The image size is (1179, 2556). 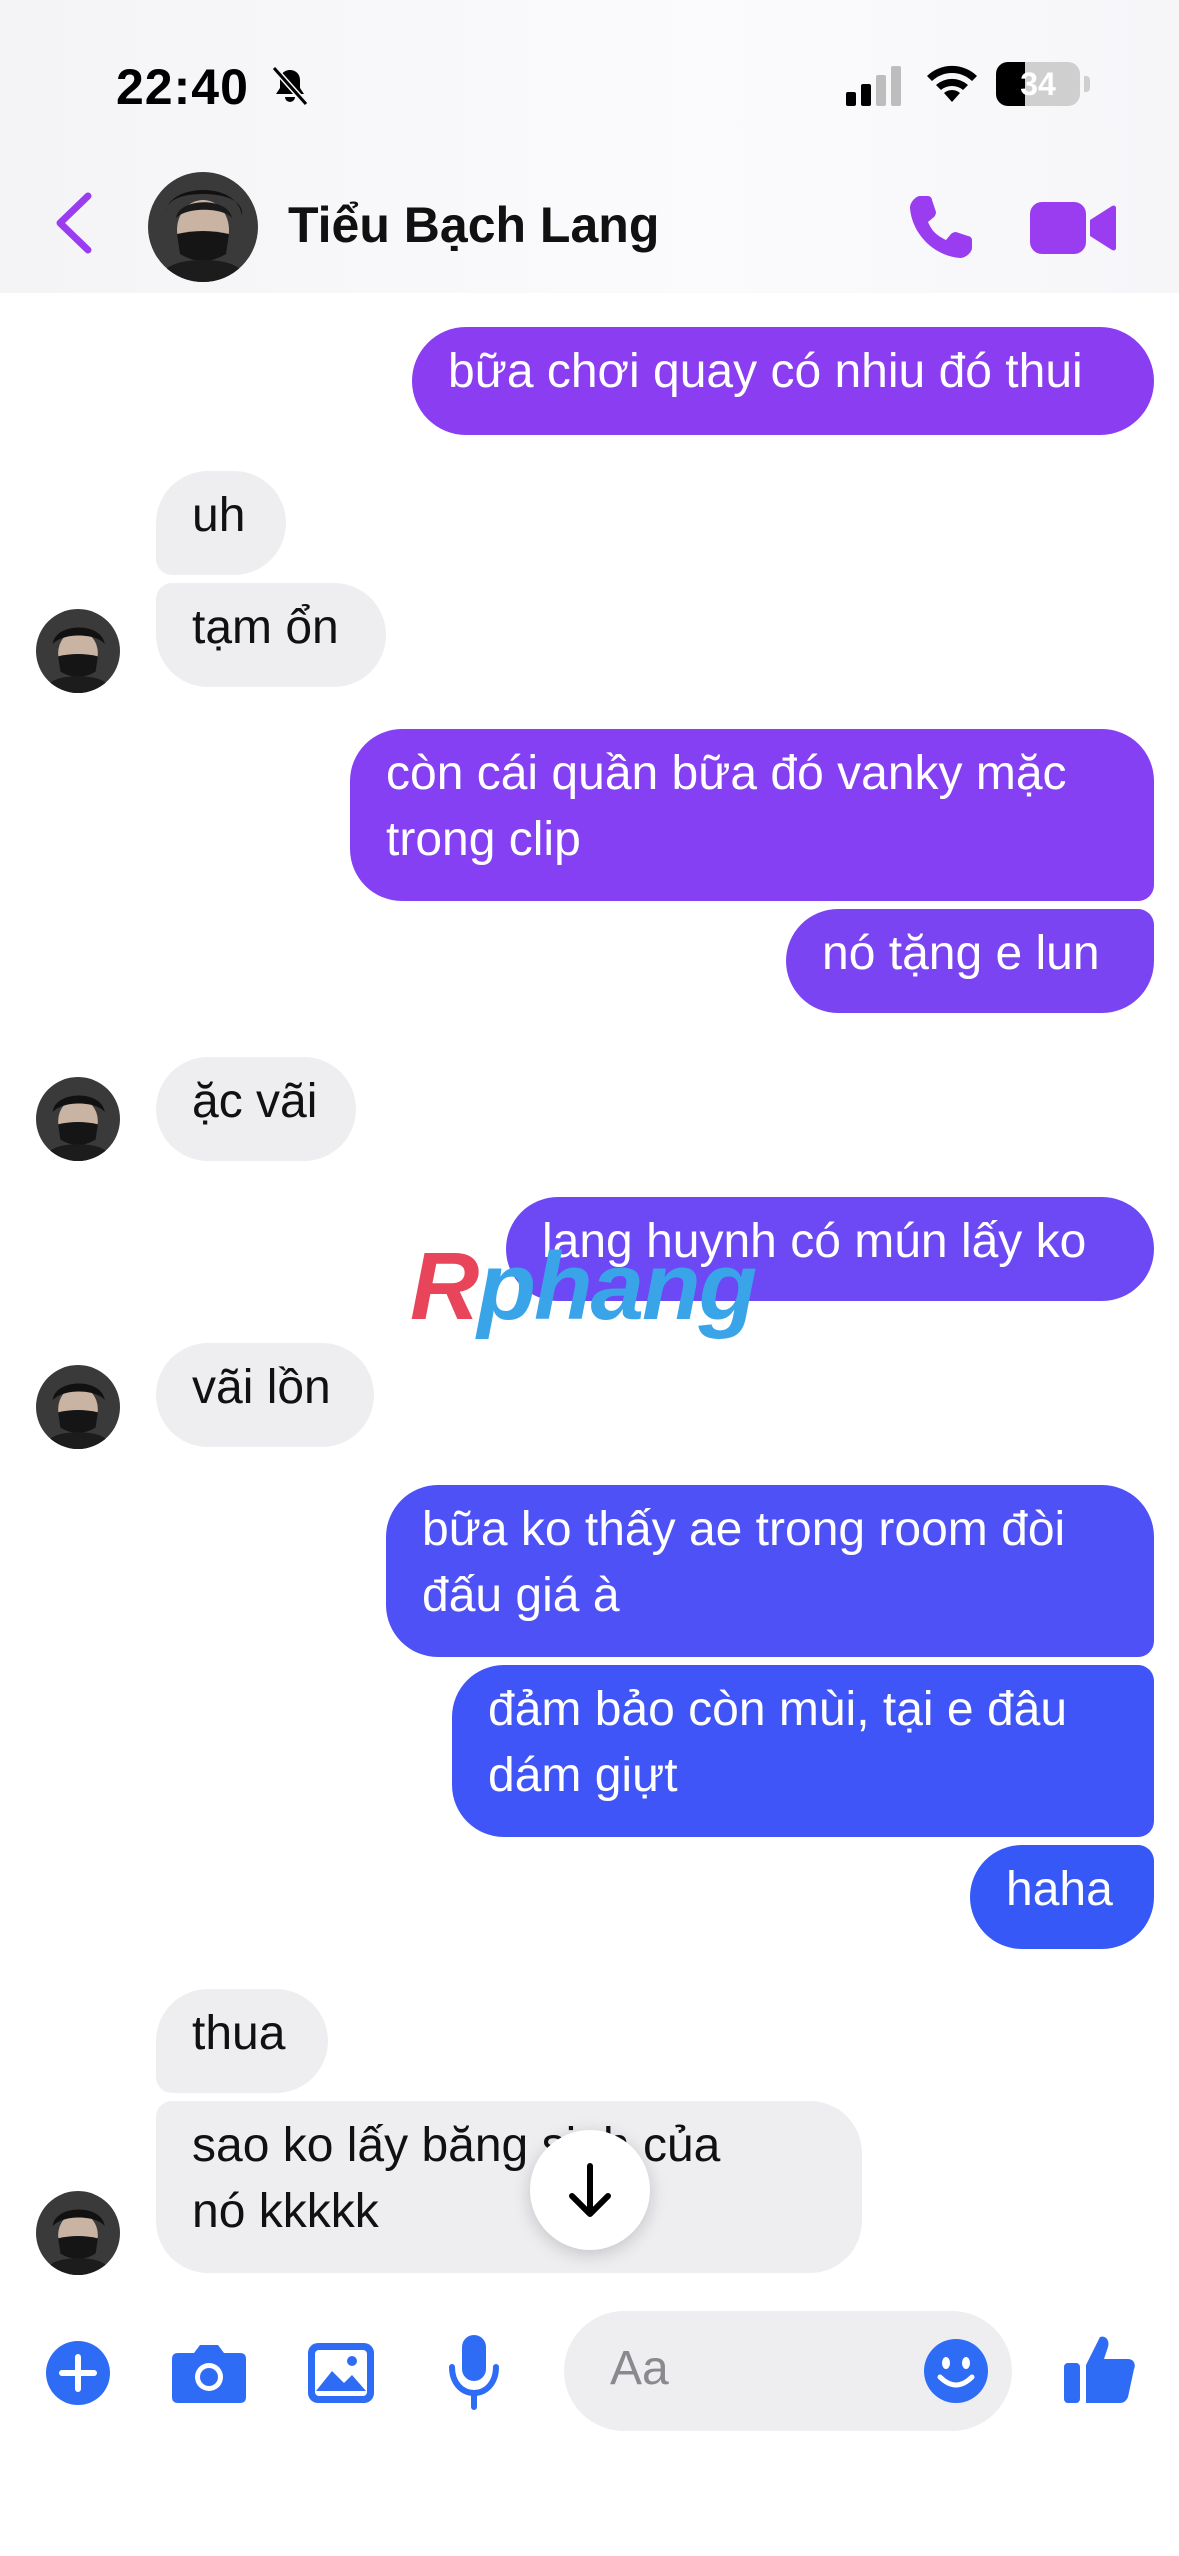 I want to click on watermark-logo: Rphang, so click(x=583, y=1286).